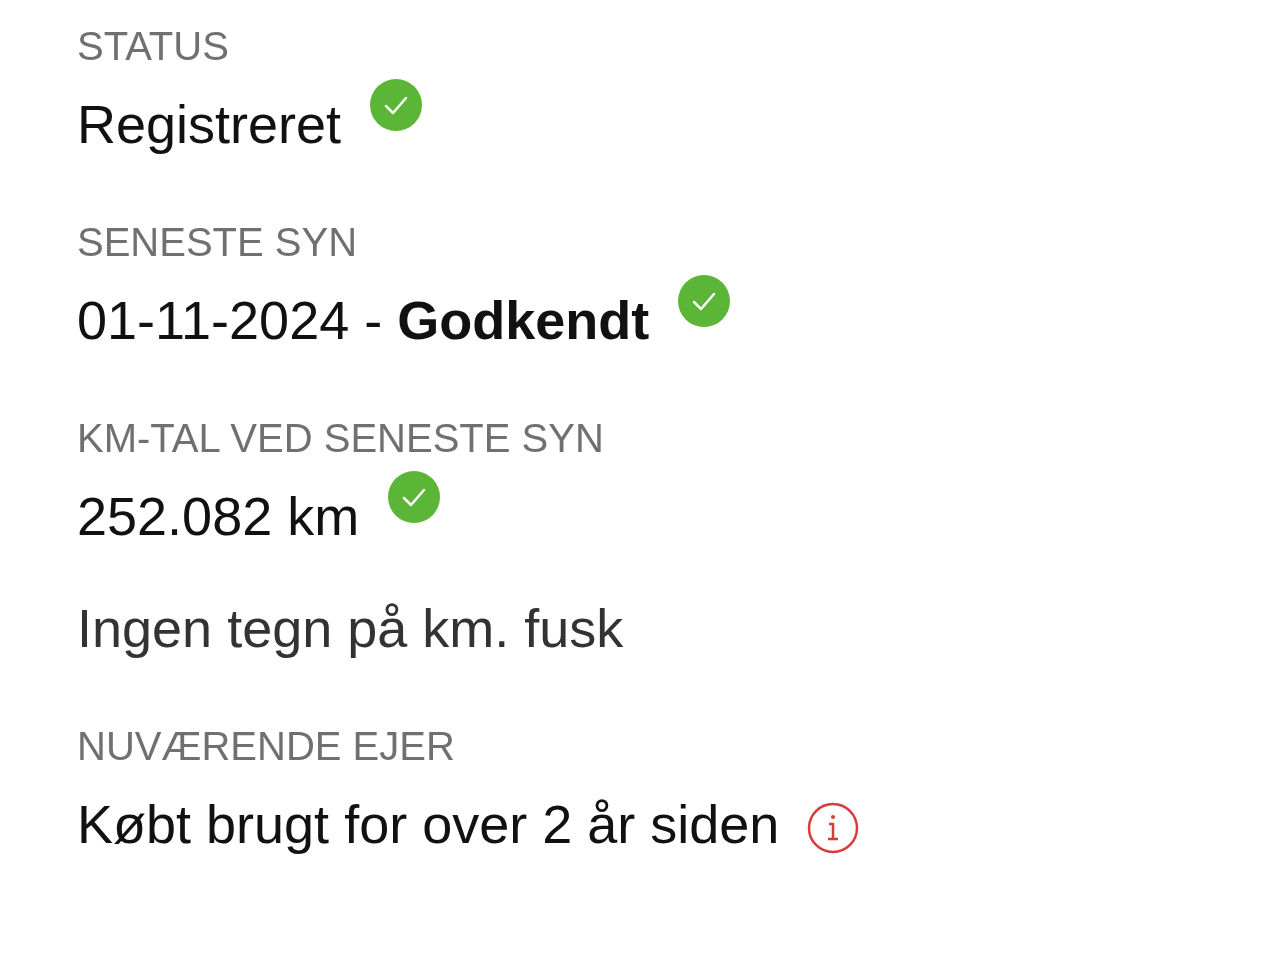  What do you see at coordinates (218, 242) in the screenshot?
I see `field-label: SENESTE SYN` at bounding box center [218, 242].